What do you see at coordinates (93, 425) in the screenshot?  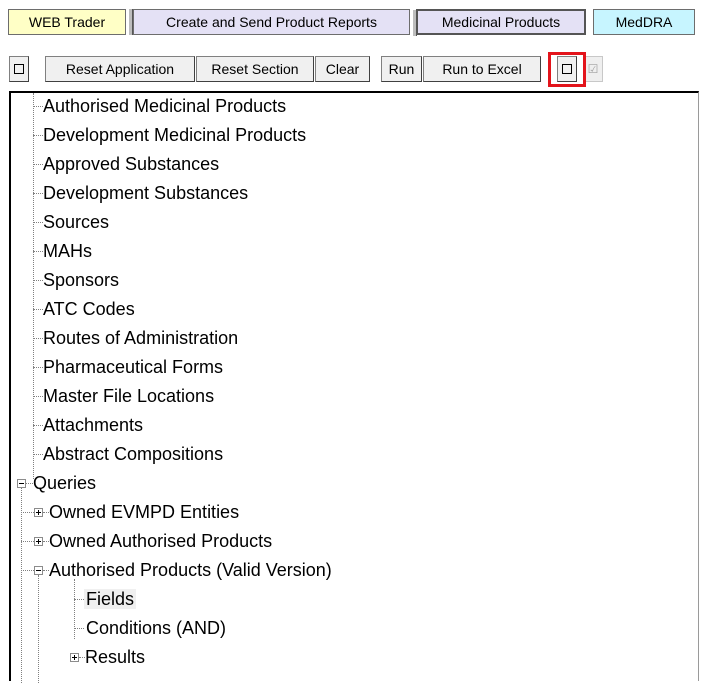 I see `tree-item-attachments: Attachments` at bounding box center [93, 425].